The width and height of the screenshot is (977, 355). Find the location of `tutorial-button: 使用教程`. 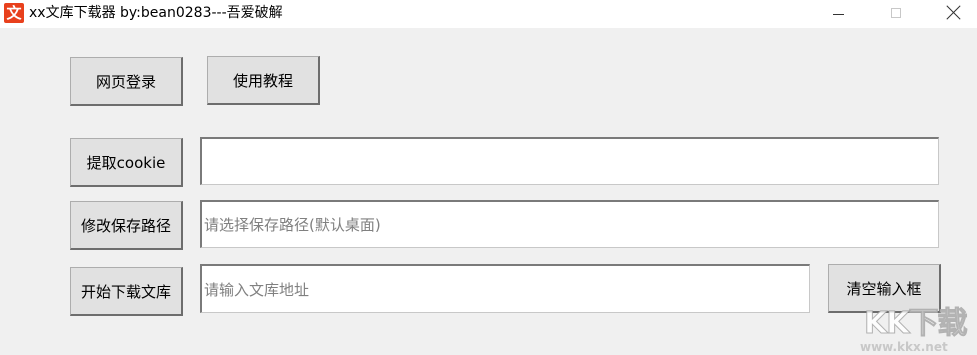

tutorial-button: 使用教程 is located at coordinates (263, 80).